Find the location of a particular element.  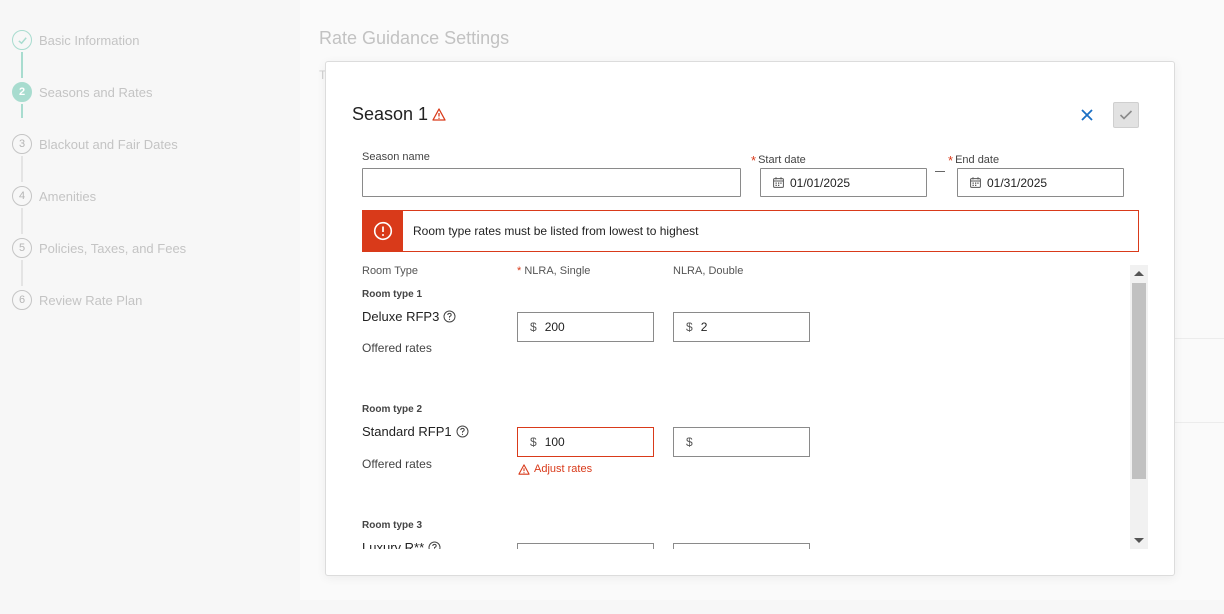

close-icon is located at coordinates (1087, 115).